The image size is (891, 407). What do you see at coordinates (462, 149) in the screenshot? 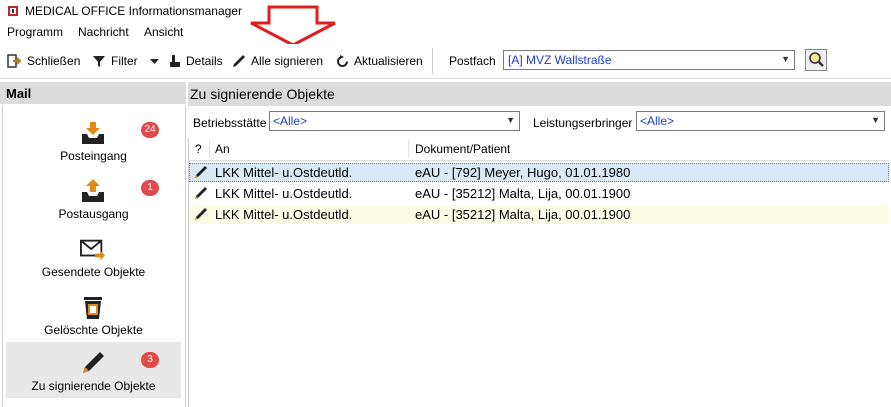
I see `column-header-dokument: Dokument/Patient` at bounding box center [462, 149].